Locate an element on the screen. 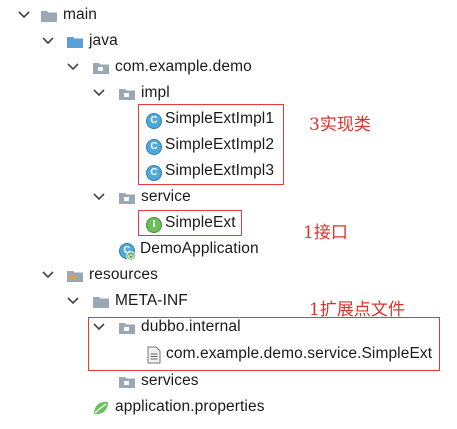 Image resolution: width=457 pixels, height=429 pixels. tree-label: DemoApplication is located at coordinates (199, 248).